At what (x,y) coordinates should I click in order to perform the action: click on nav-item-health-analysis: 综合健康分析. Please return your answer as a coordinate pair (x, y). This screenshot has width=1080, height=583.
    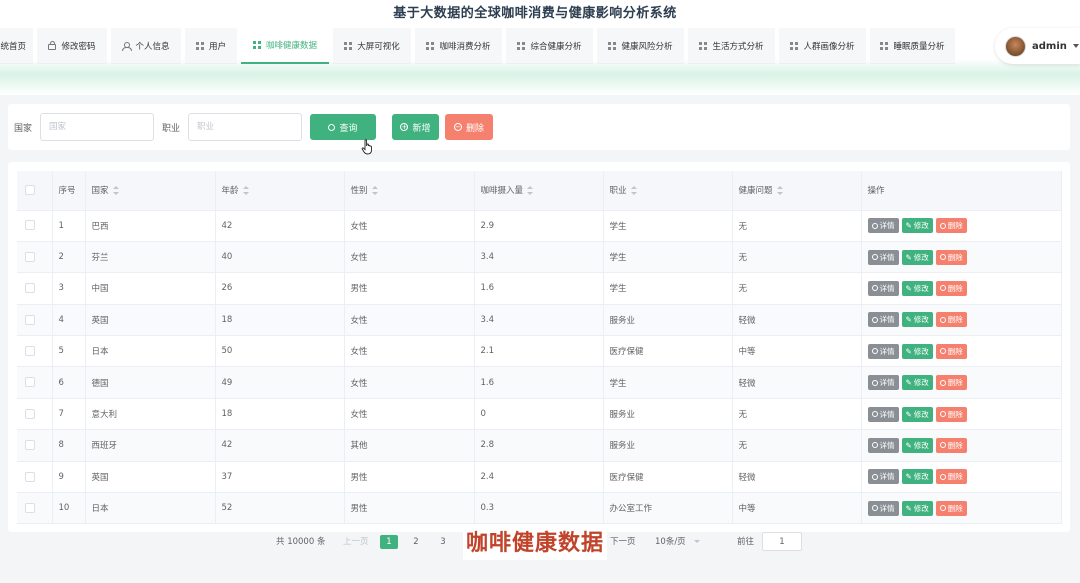
    Looking at the image, I should click on (549, 46).